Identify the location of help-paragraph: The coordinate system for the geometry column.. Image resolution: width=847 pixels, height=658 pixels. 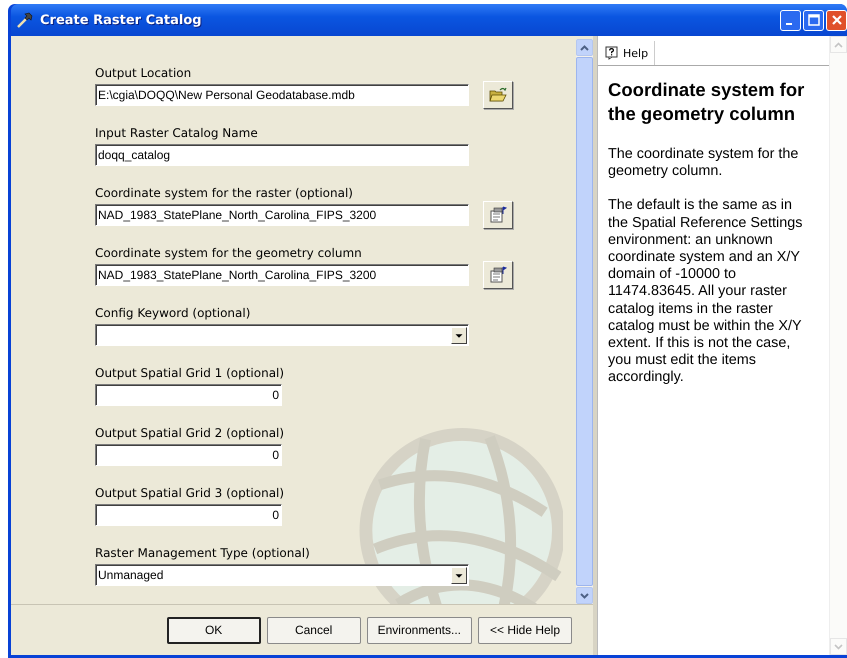
(704, 163).